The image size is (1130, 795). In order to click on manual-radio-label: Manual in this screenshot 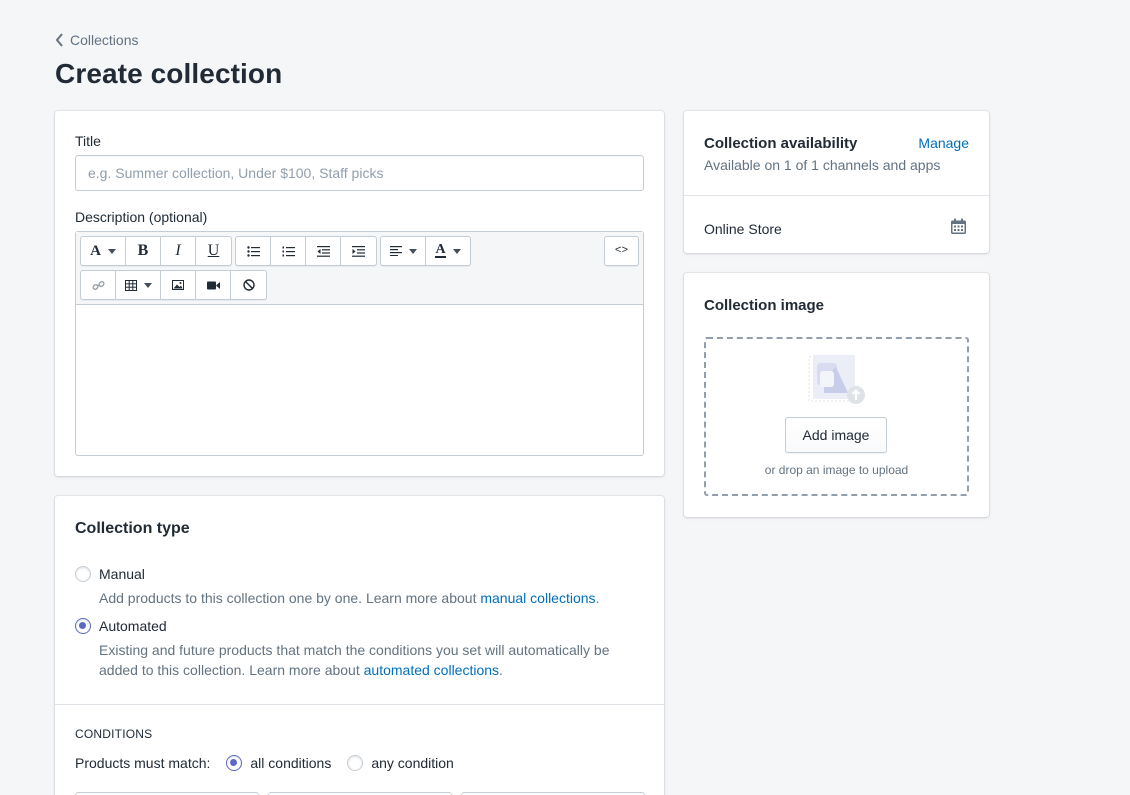, I will do `click(122, 574)`.